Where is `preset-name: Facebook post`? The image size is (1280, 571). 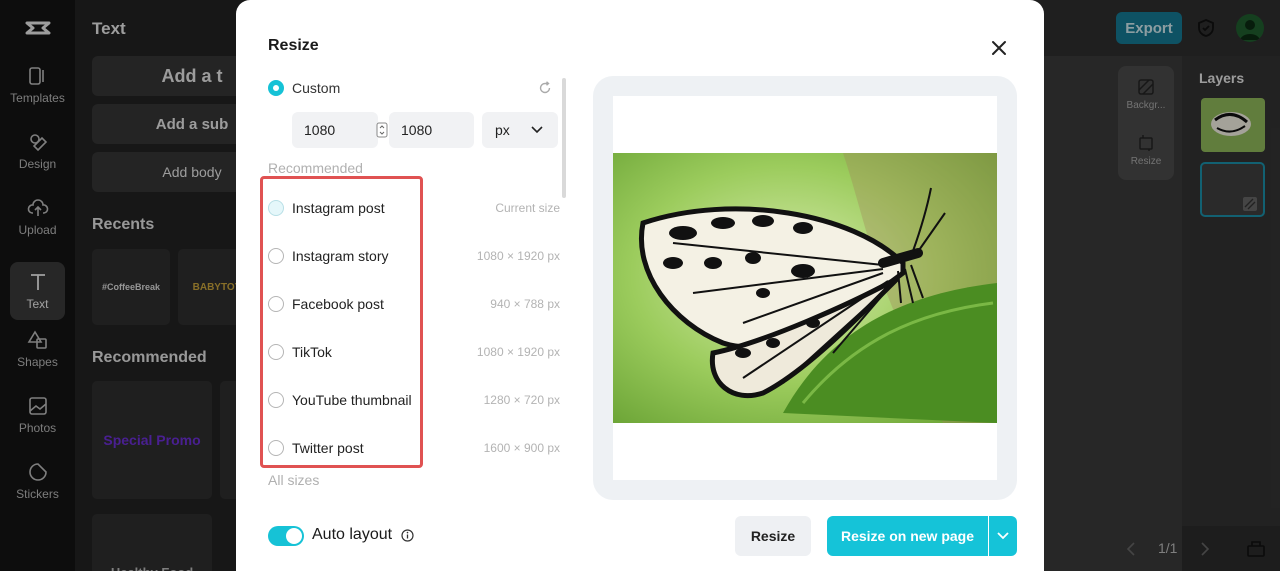
preset-name: Facebook post is located at coordinates (338, 304).